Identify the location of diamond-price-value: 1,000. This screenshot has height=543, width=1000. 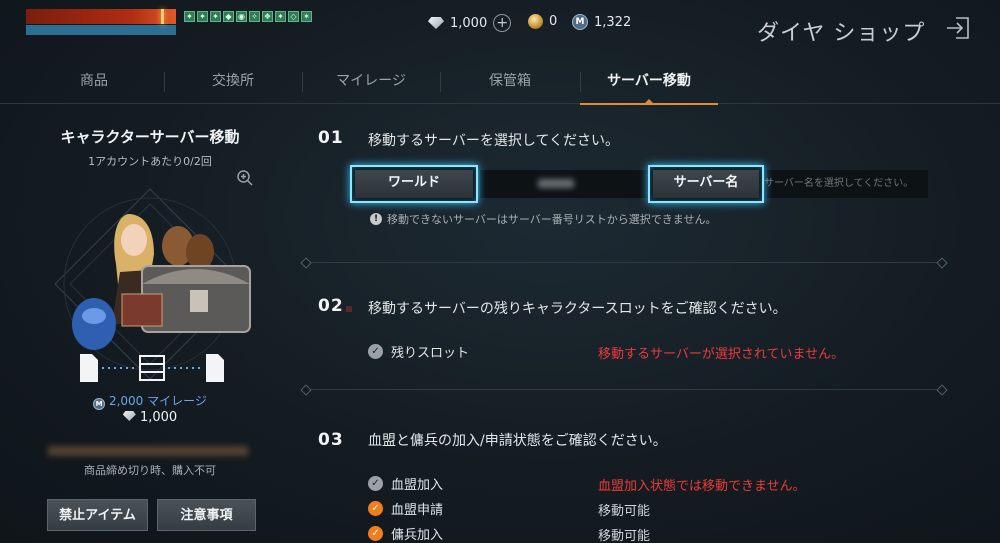
(158, 417).